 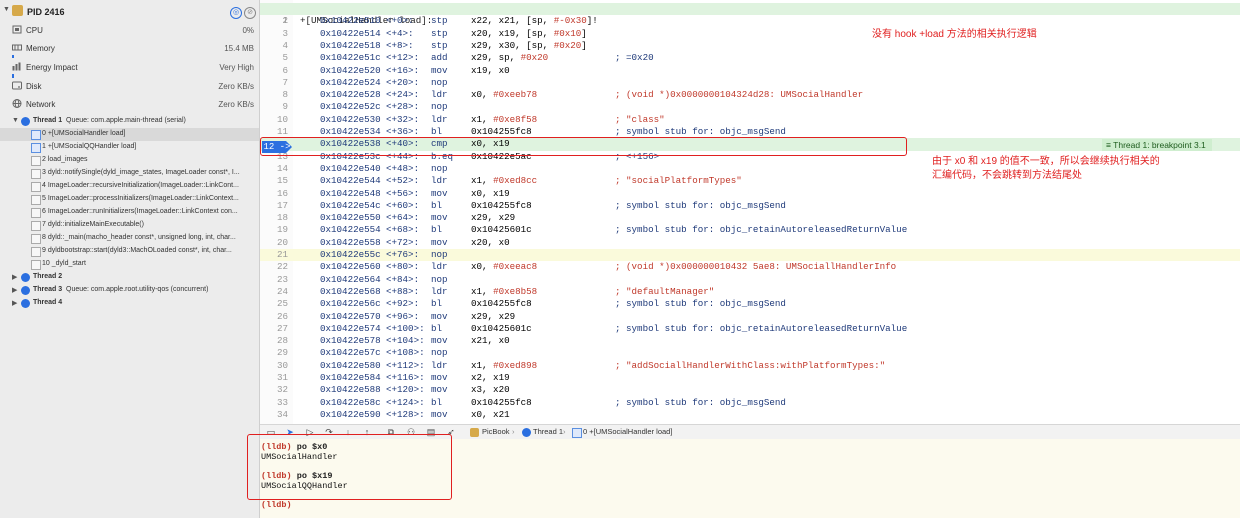 I want to click on line-number: 27, so click(x=282, y=328).